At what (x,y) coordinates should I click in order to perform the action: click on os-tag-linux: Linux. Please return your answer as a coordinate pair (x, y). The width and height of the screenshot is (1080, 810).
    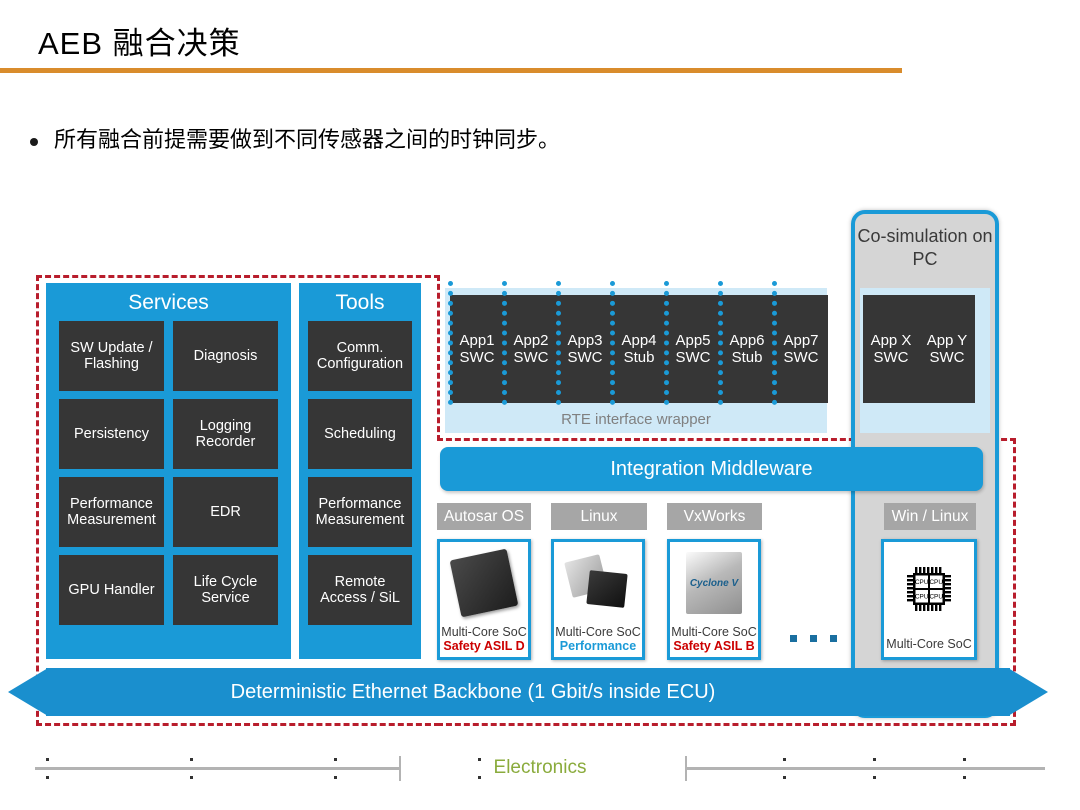
    Looking at the image, I should click on (599, 516).